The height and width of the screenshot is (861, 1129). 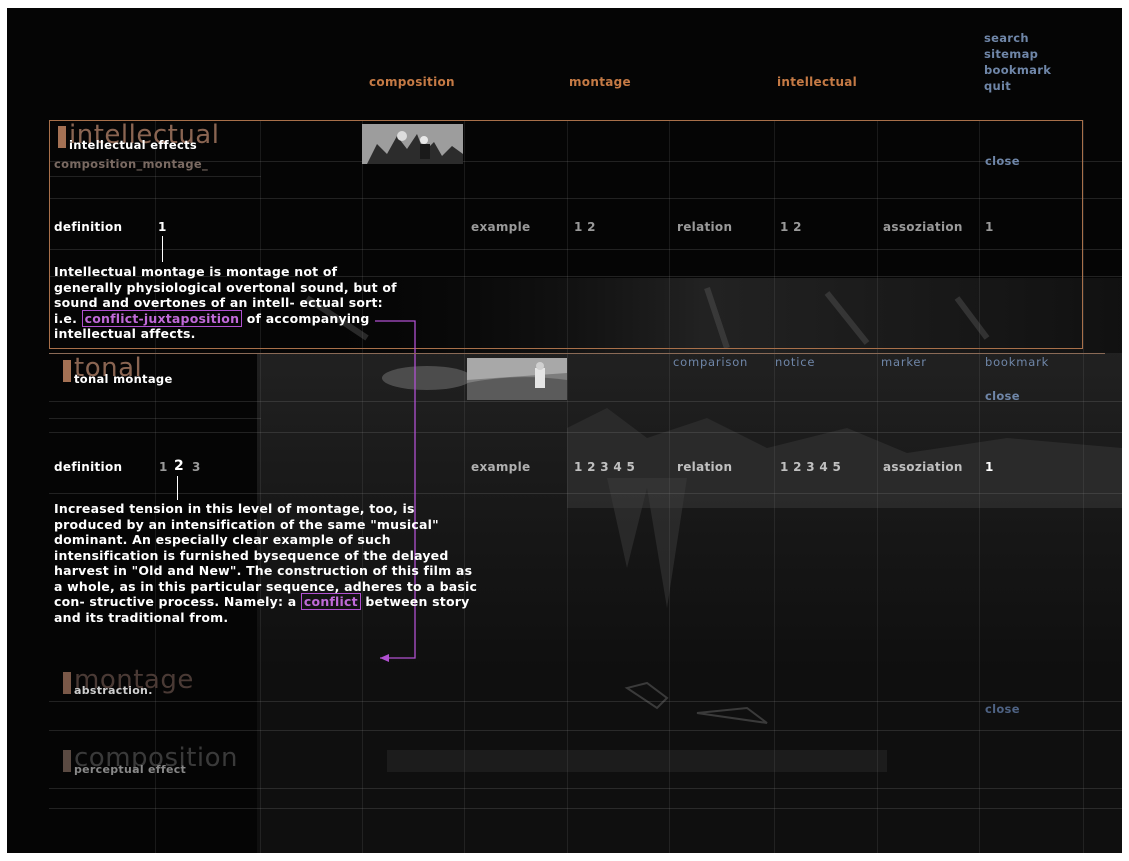 What do you see at coordinates (810, 467) in the screenshot?
I see `relation-pages: 1 2 3 4 5` at bounding box center [810, 467].